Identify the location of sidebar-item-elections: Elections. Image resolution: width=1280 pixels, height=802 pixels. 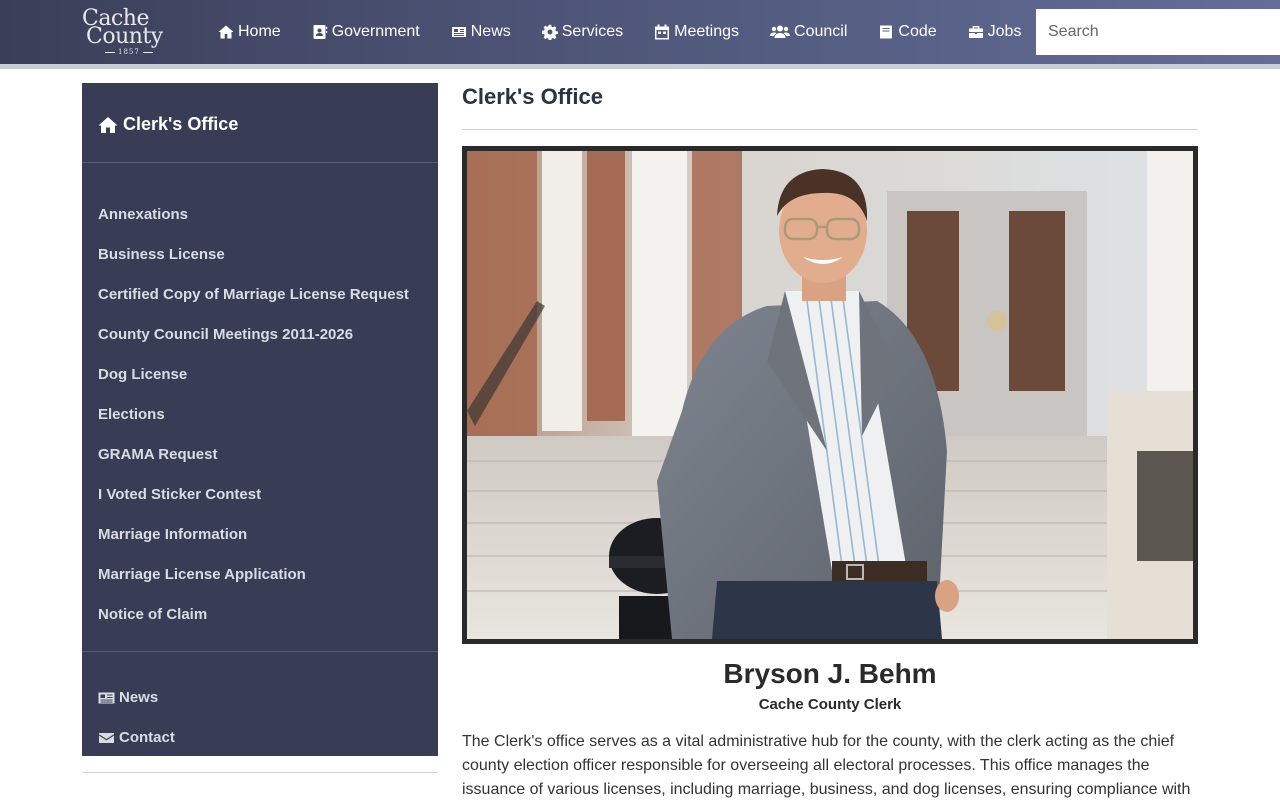
(253, 424).